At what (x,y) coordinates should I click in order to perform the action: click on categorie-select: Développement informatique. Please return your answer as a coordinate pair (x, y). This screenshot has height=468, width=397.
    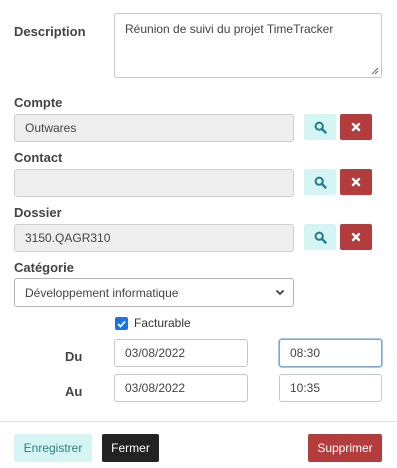
    Looking at the image, I should click on (154, 292).